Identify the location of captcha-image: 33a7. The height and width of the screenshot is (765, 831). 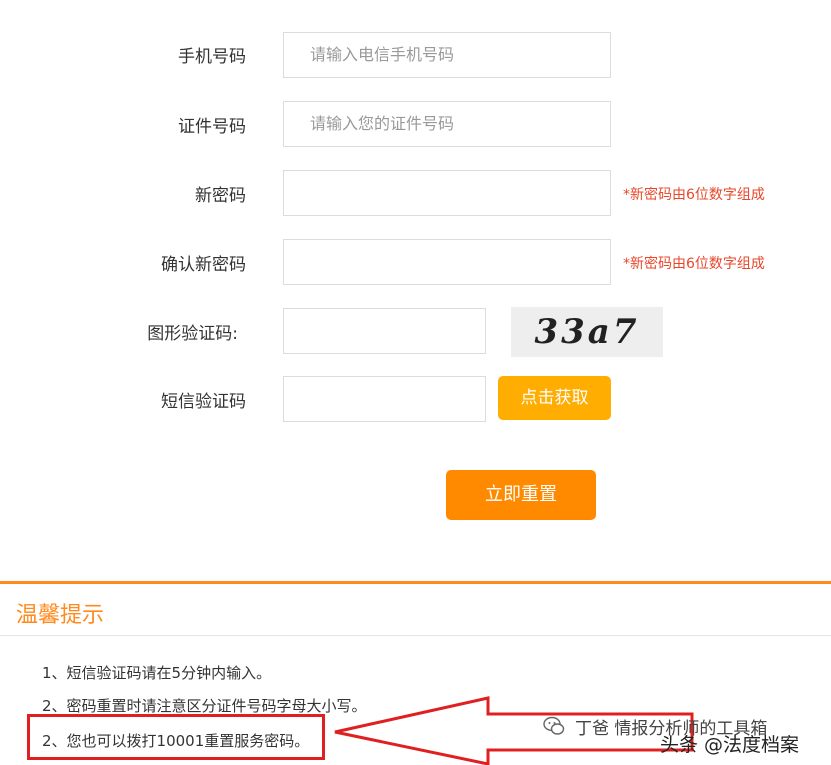
(587, 332).